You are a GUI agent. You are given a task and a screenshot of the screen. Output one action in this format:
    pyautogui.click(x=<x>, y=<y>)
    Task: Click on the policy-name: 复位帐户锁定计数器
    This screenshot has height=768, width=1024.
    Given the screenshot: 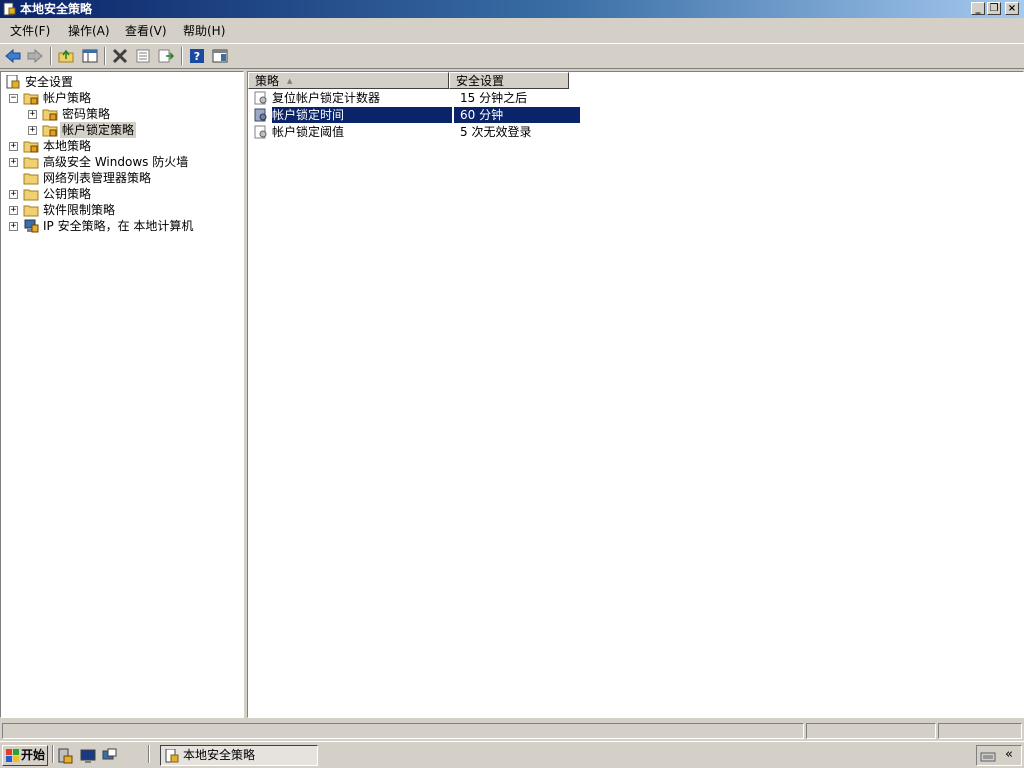 What is the action you would take?
    pyautogui.click(x=326, y=98)
    